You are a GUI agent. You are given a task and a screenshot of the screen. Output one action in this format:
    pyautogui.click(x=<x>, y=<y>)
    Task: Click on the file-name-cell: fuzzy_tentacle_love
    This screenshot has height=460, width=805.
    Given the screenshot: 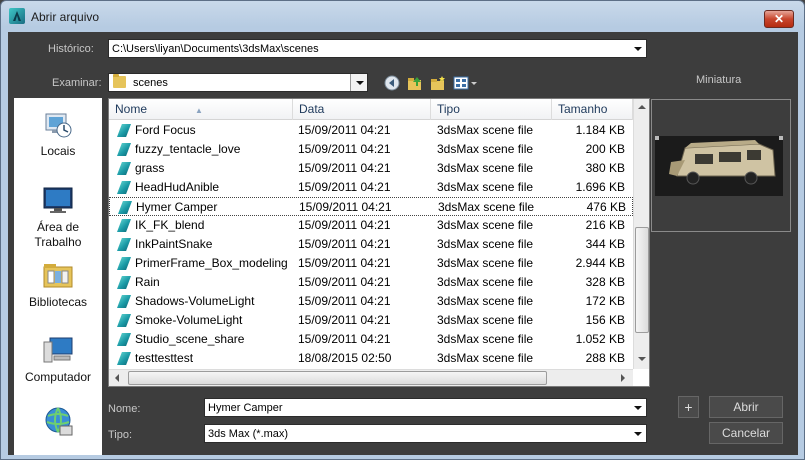 What is the action you would take?
    pyautogui.click(x=188, y=149)
    